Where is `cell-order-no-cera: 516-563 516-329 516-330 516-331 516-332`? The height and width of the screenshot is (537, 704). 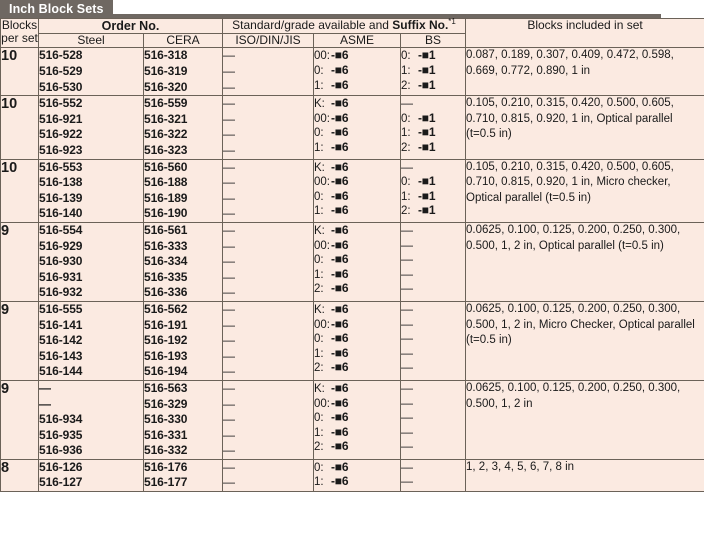 cell-order-no-cera: 516-563 516-329 516-330 516-331 516-332 is located at coordinates (183, 419).